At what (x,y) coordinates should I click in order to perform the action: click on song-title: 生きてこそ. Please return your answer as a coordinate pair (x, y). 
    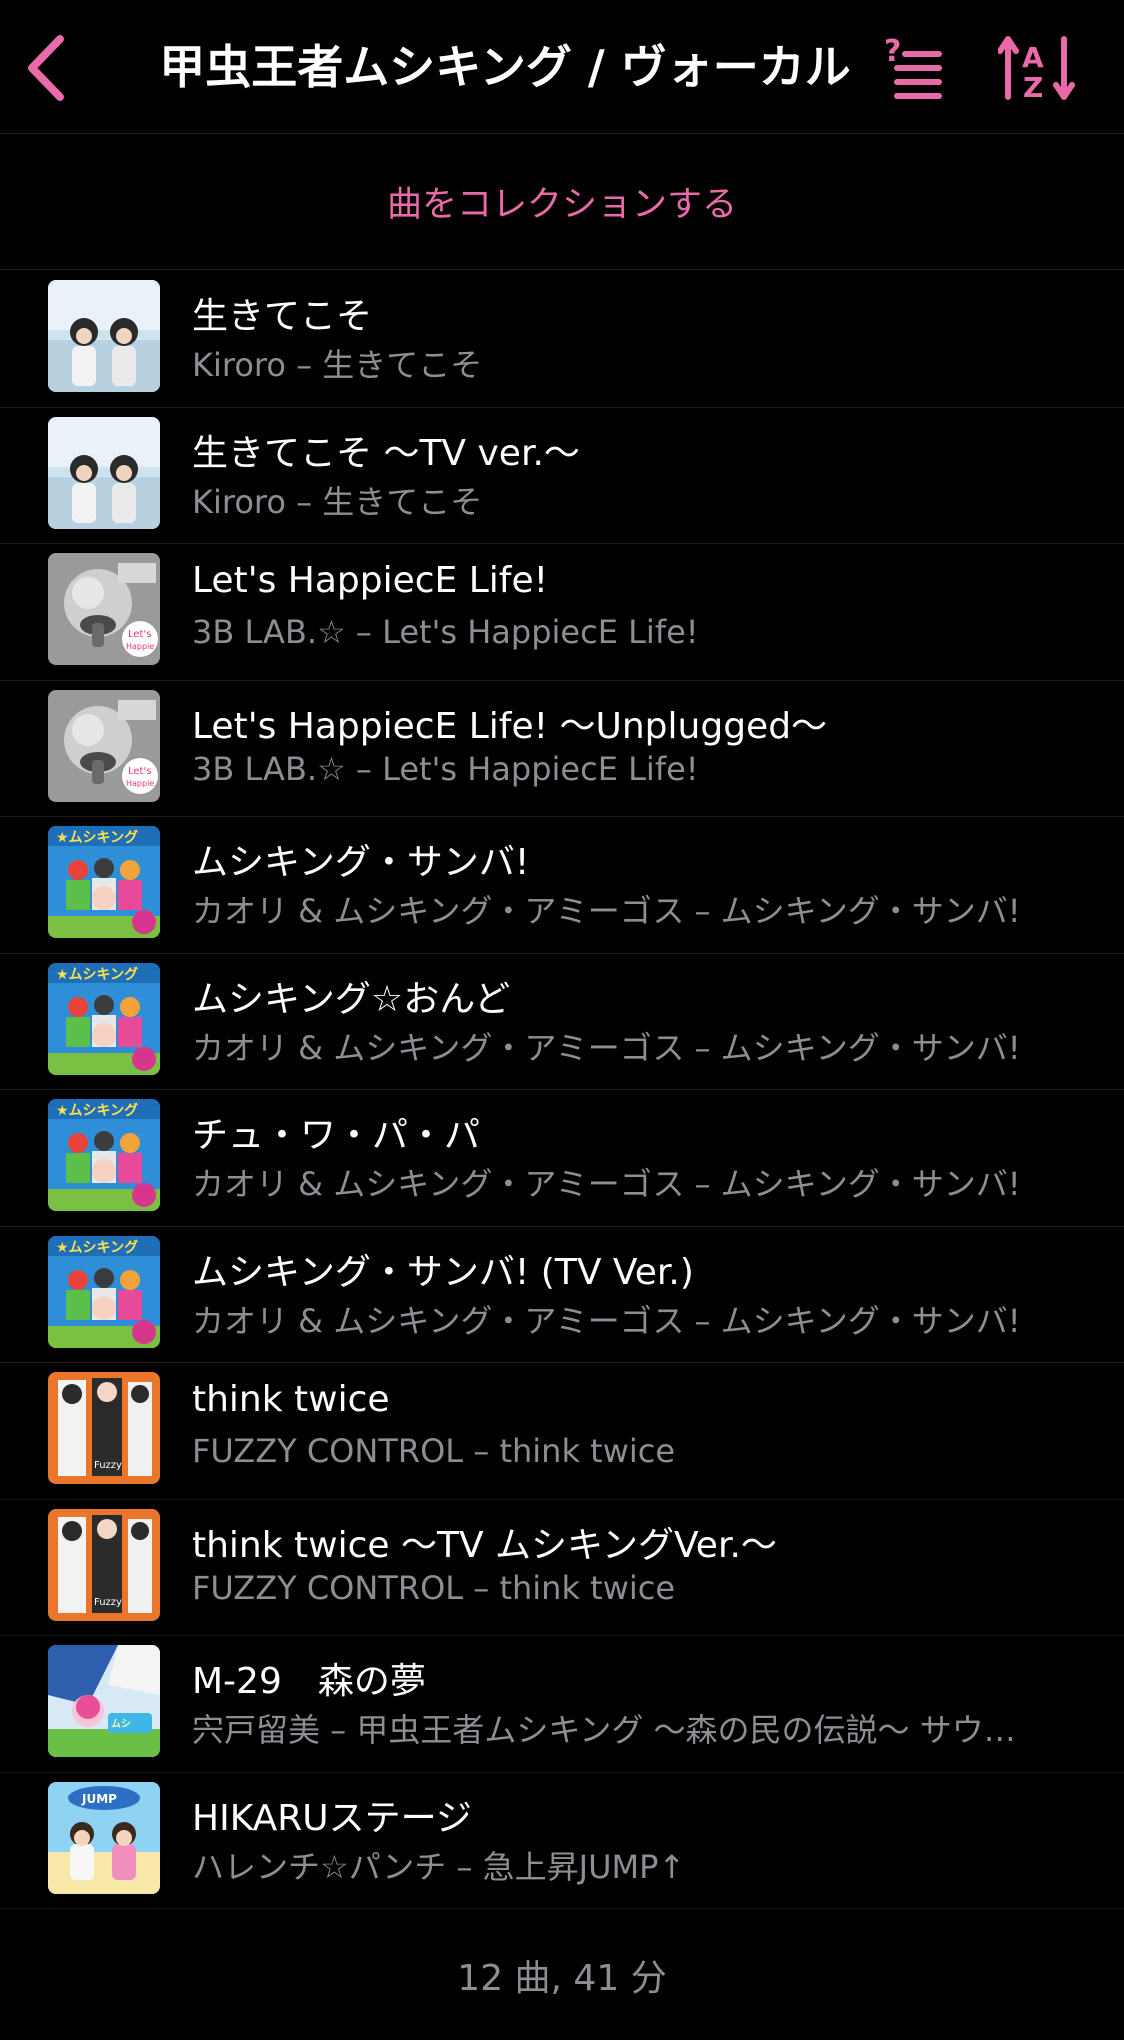
    Looking at the image, I should click on (282, 316).